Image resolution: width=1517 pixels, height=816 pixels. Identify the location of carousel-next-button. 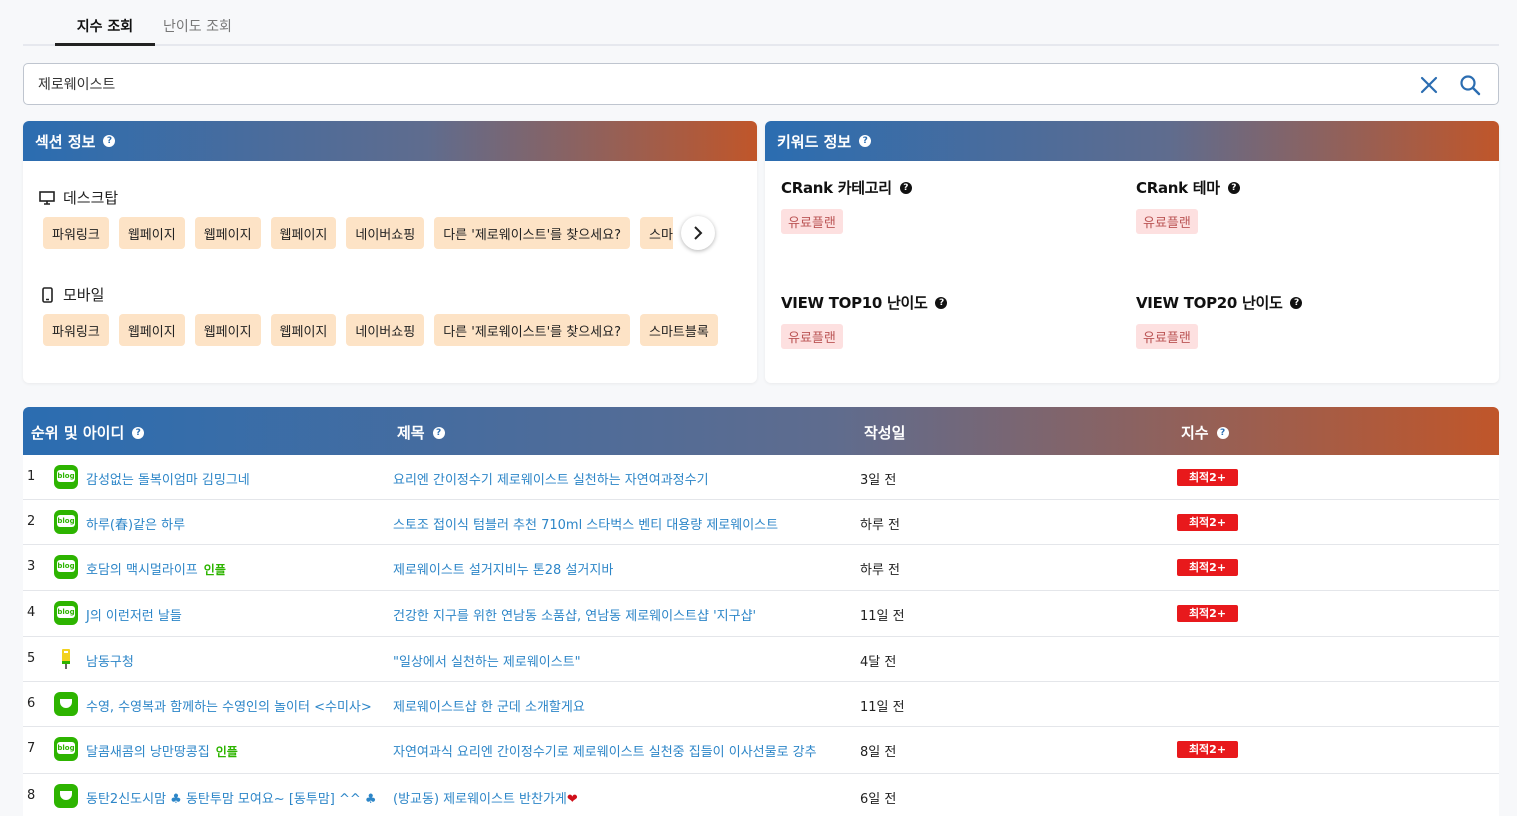
(698, 233).